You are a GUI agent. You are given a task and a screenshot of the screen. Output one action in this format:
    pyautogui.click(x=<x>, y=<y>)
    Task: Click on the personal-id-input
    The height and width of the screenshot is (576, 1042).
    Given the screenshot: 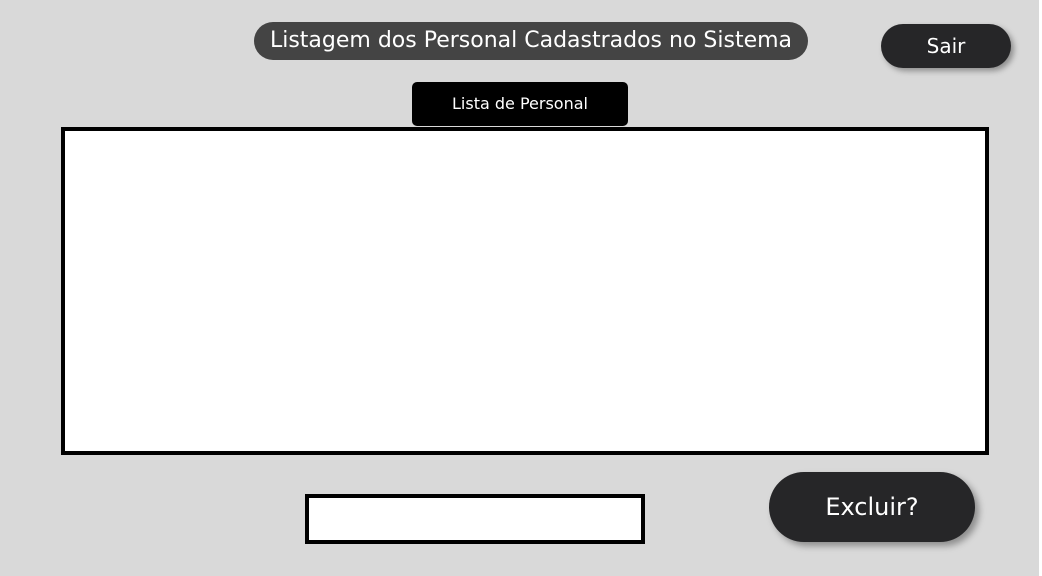 What is the action you would take?
    pyautogui.click(x=475, y=519)
    